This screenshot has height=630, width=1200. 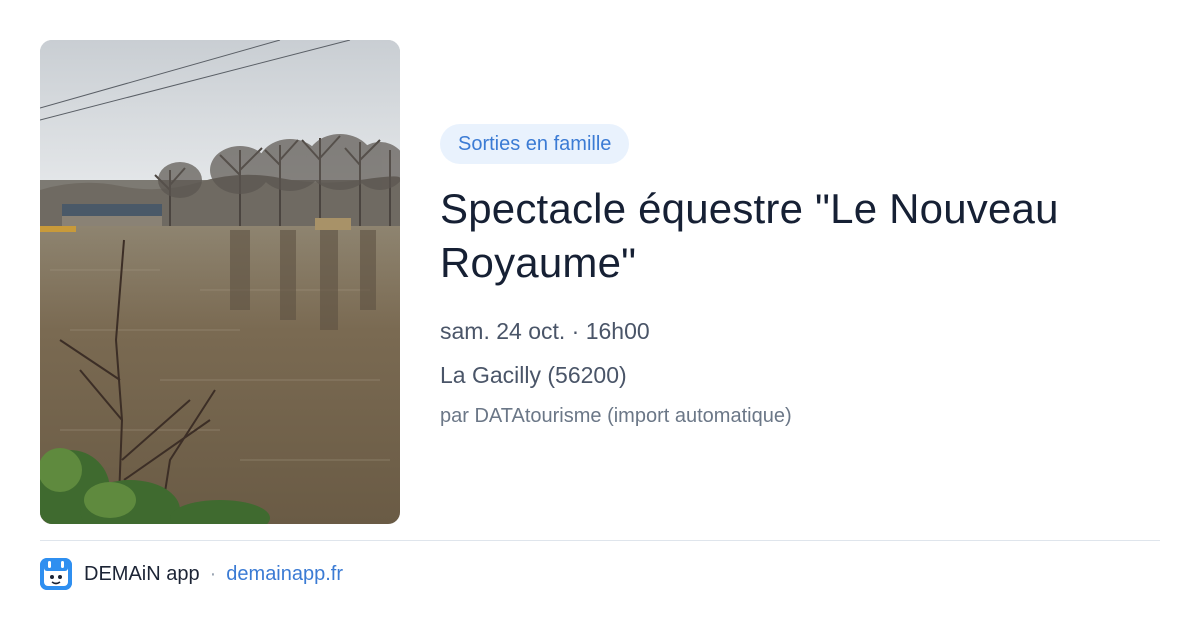 I want to click on footer: DEMAiN app · demainapp.fr, so click(x=191, y=574).